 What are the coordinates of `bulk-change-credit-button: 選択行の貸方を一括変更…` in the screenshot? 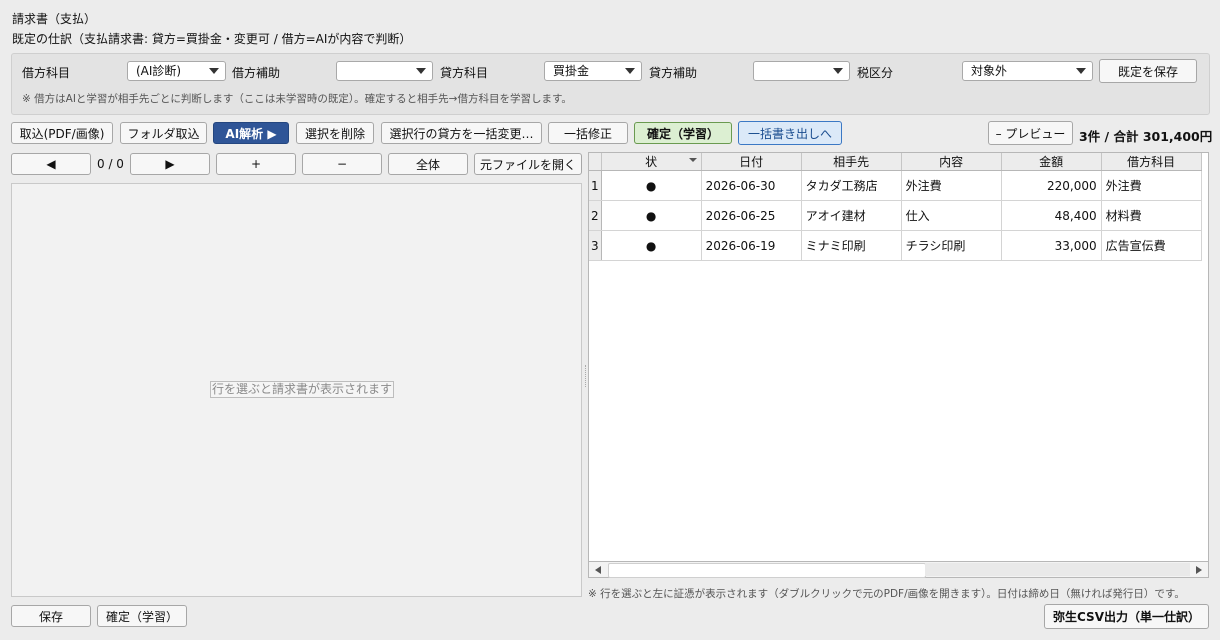 It's located at (461, 133).